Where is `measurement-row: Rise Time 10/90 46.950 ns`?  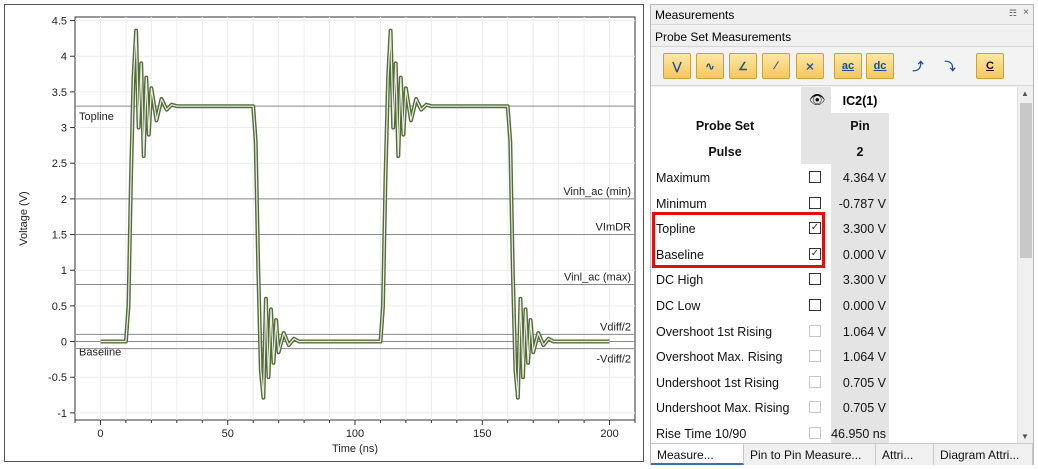 measurement-row: Rise Time 10/90 46.950 ns is located at coordinates (770, 432).